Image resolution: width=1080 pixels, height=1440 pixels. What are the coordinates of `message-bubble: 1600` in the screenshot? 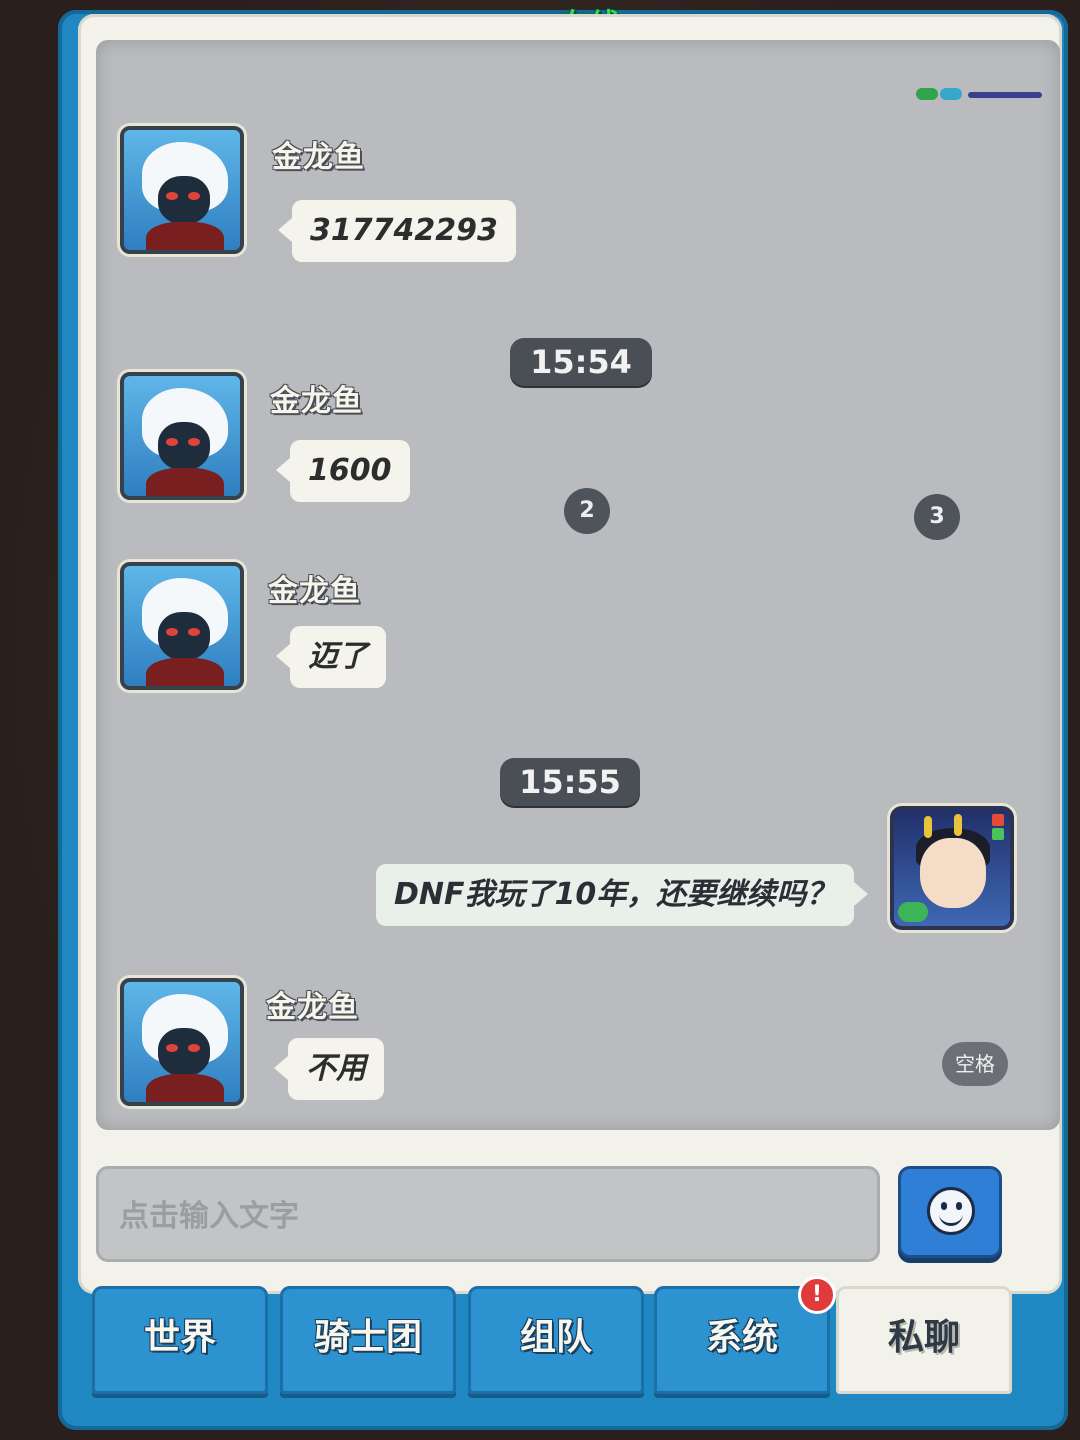 It's located at (343, 471).